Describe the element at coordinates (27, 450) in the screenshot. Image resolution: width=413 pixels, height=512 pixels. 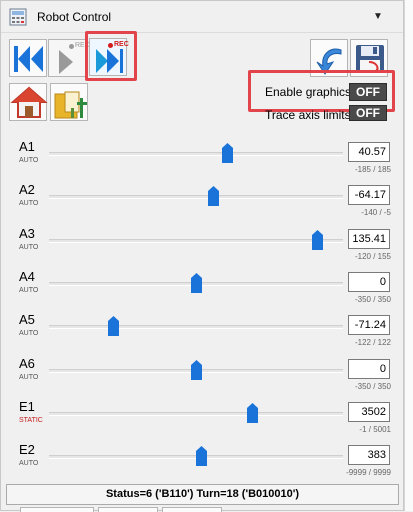
I see `axis-name-e2: E2` at that location.